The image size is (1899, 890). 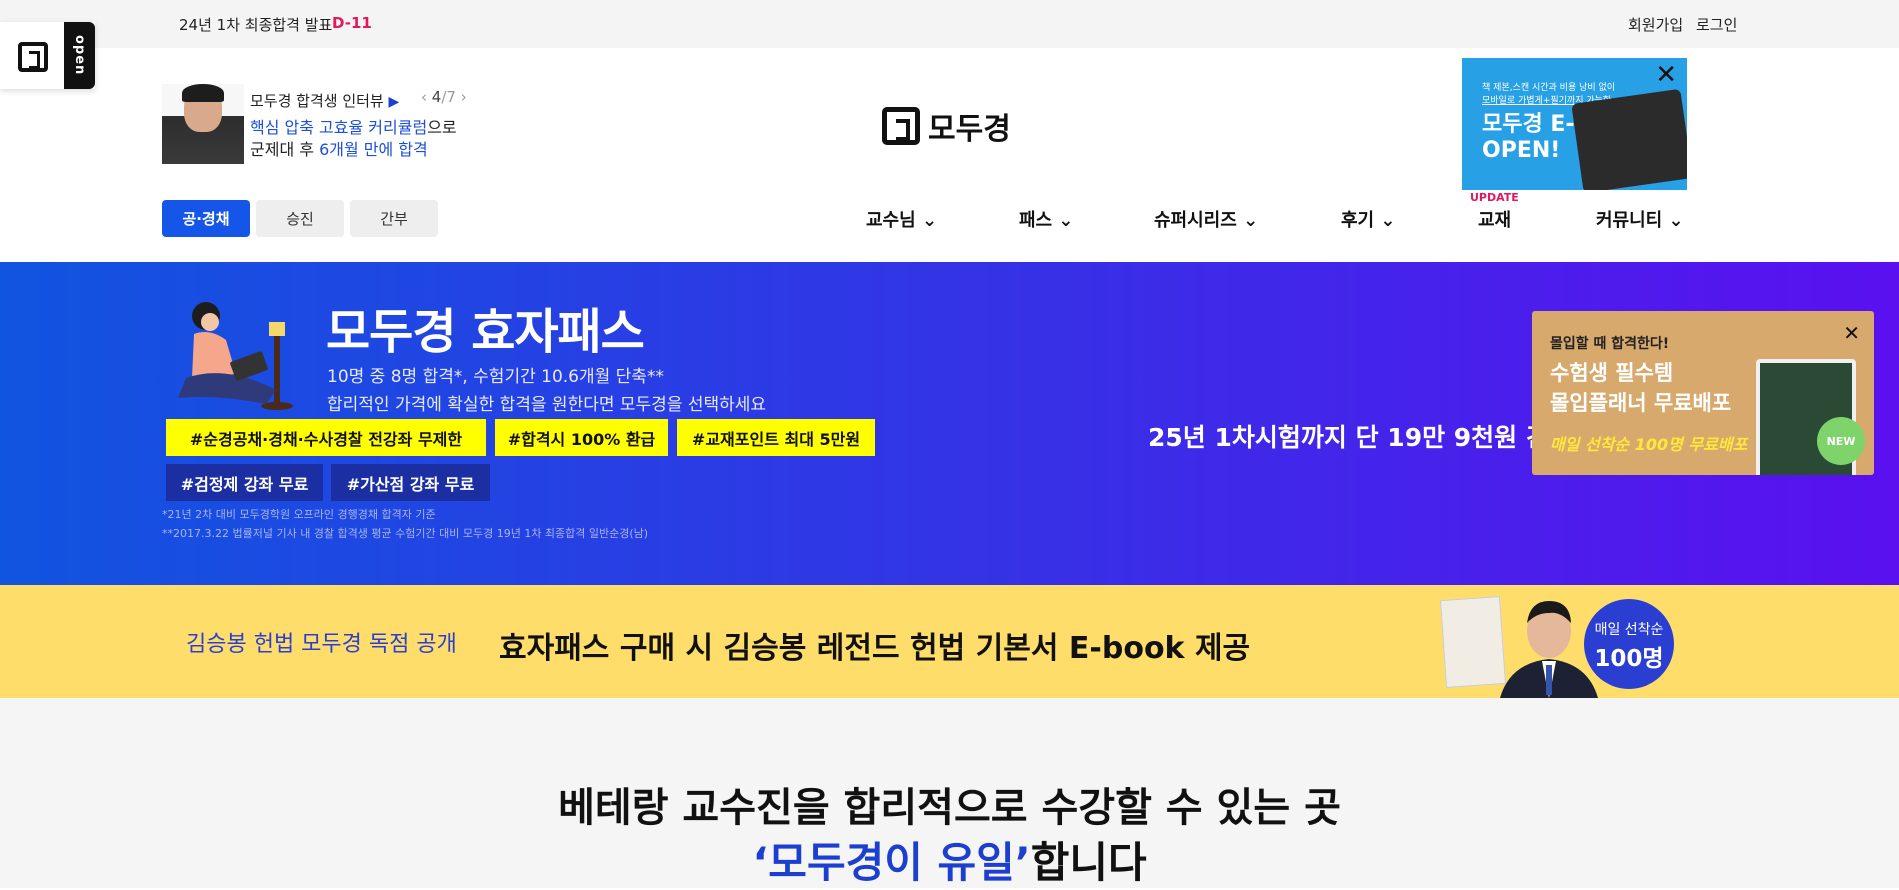 What do you see at coordinates (1368, 219) in the screenshot?
I see `nav-reviews: 후기 ⌄` at bounding box center [1368, 219].